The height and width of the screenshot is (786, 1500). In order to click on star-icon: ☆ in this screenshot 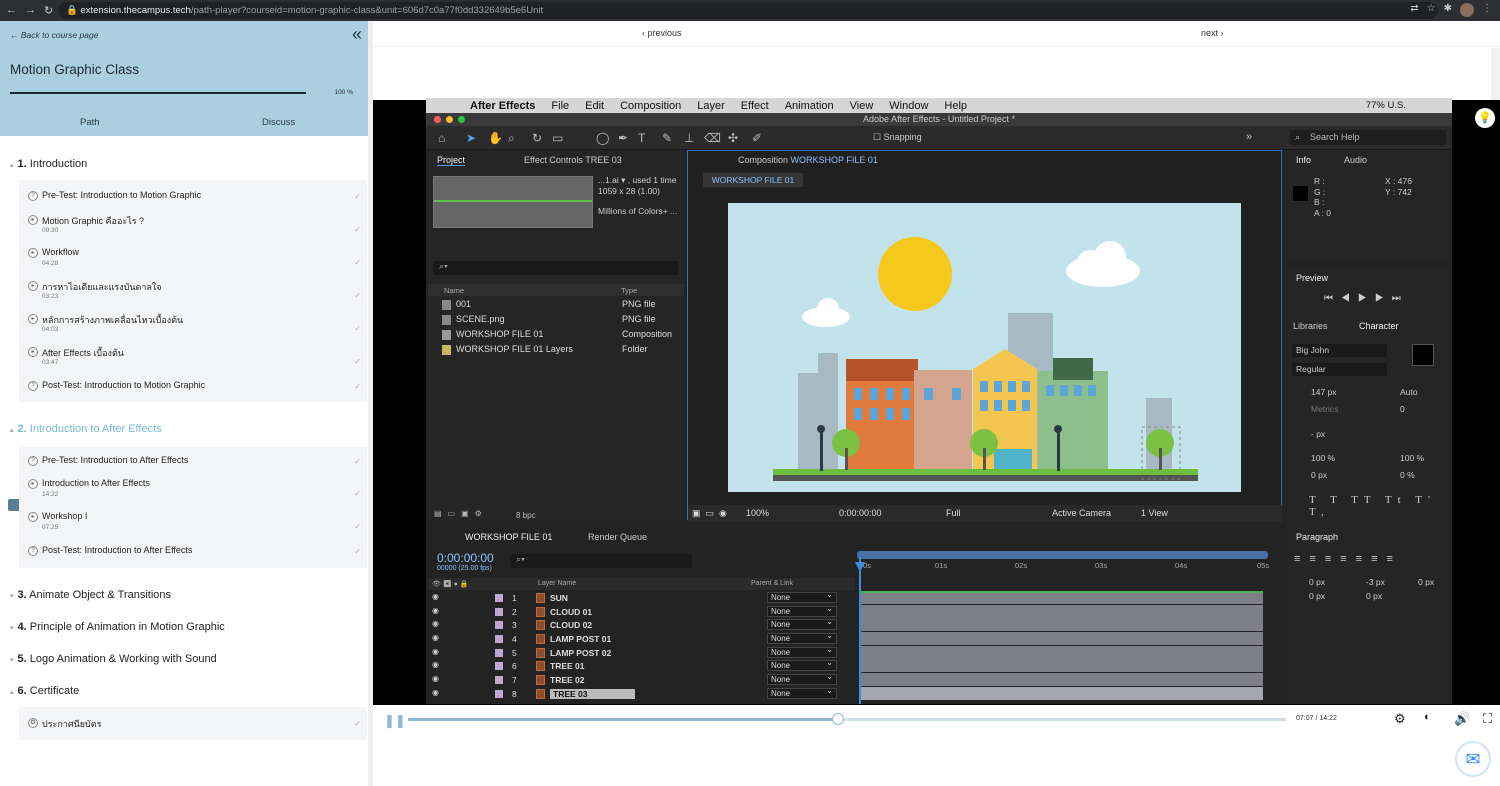, I will do `click(1431, 10)`.